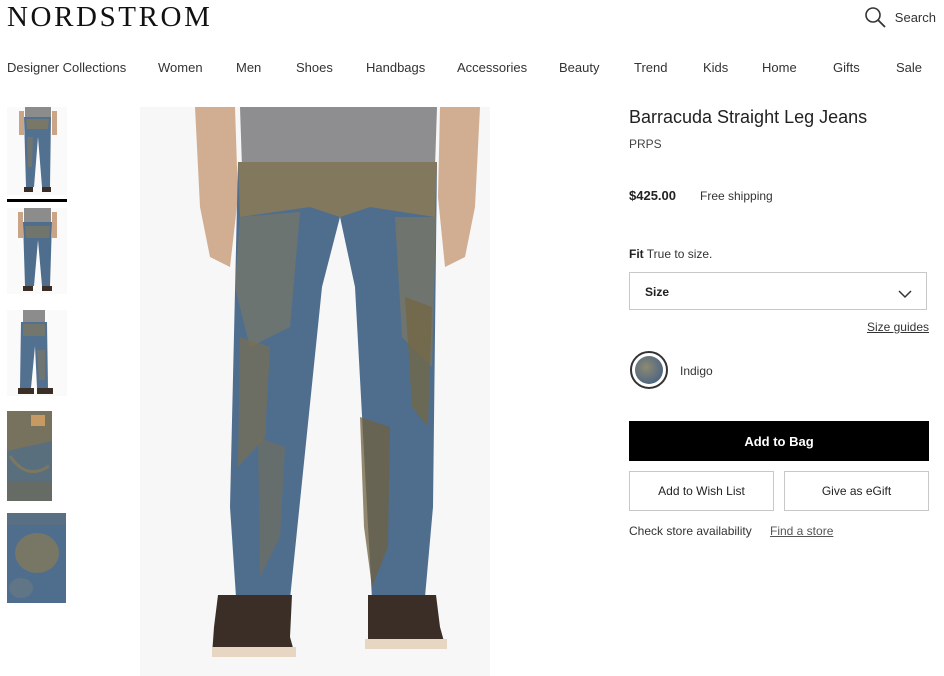  Describe the element at coordinates (650, 67) in the screenshot. I see `nav-trend: Trend` at that location.